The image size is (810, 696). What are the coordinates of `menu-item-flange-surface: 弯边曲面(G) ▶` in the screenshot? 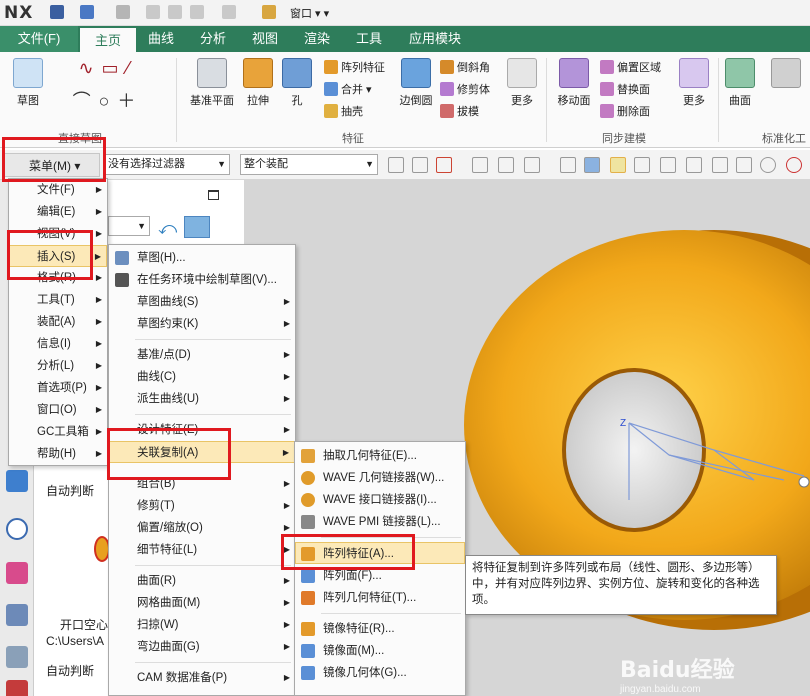 It's located at (202, 647).